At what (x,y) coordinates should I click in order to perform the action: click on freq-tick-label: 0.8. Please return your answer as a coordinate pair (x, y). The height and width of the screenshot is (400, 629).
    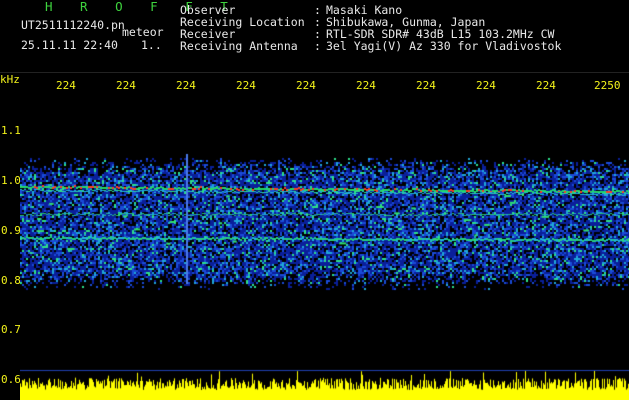
    Looking at the image, I should click on (11, 280).